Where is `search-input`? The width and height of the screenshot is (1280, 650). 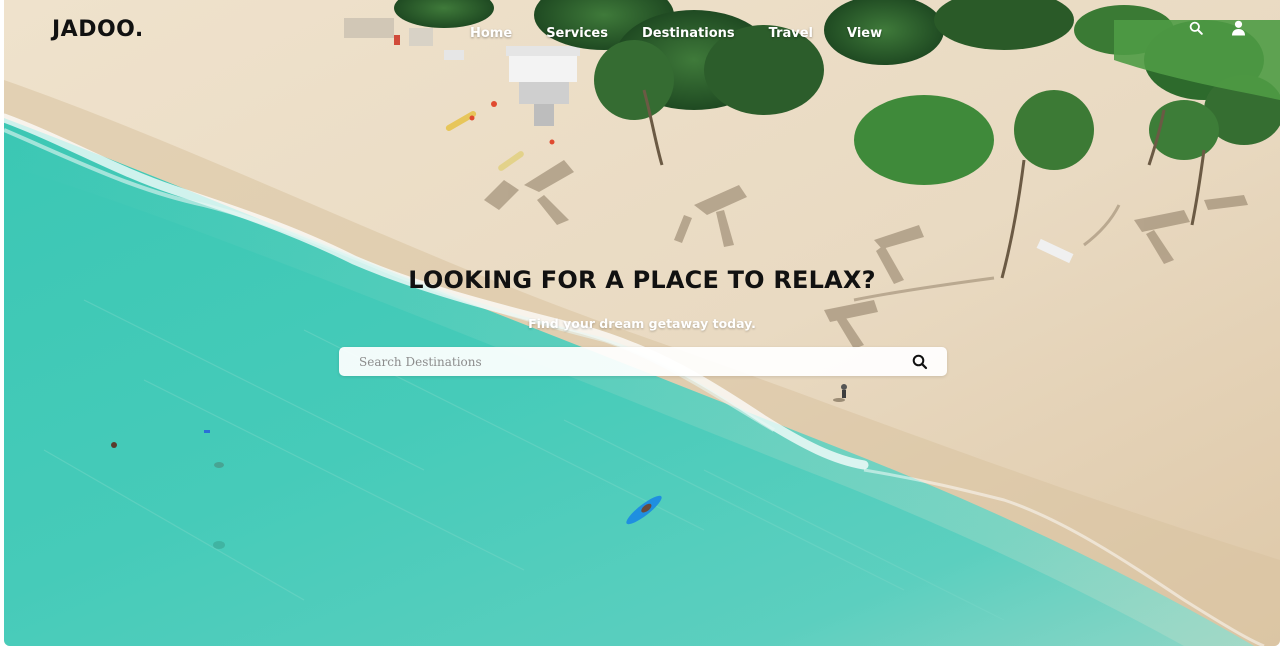
search-input is located at coordinates (629, 361).